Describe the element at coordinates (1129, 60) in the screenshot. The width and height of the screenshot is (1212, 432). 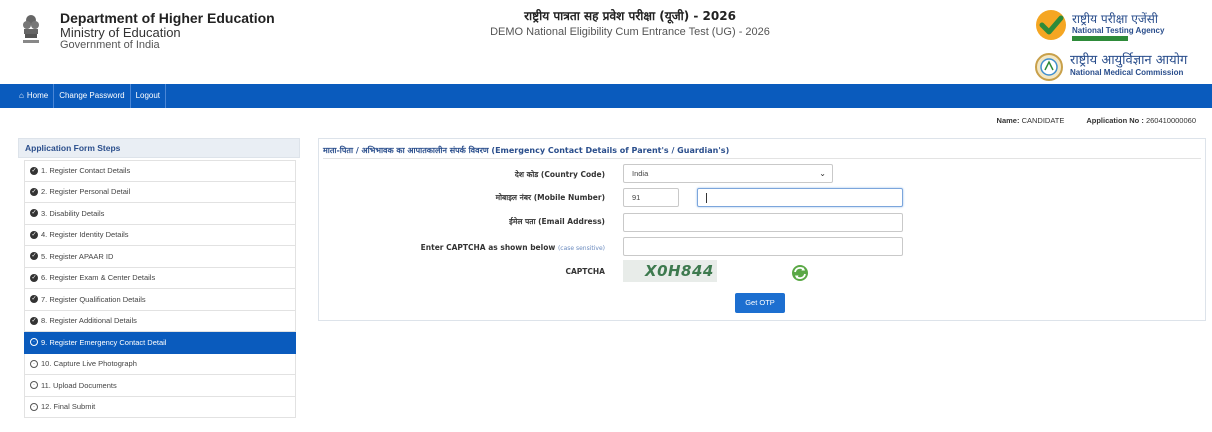
I see `nmc-name-hindi: राष्ट्रीय आयुर्विज्ञान आयोग` at that location.